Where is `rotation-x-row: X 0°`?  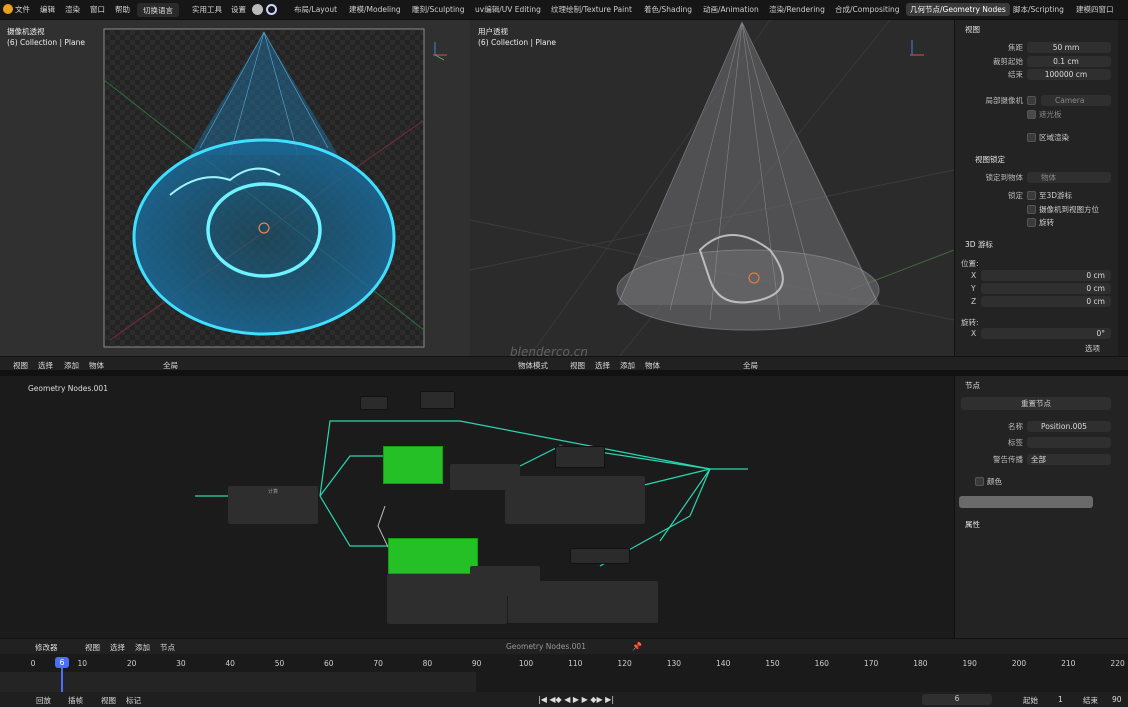
rotation-x-row: X 0° is located at coordinates (1035, 334).